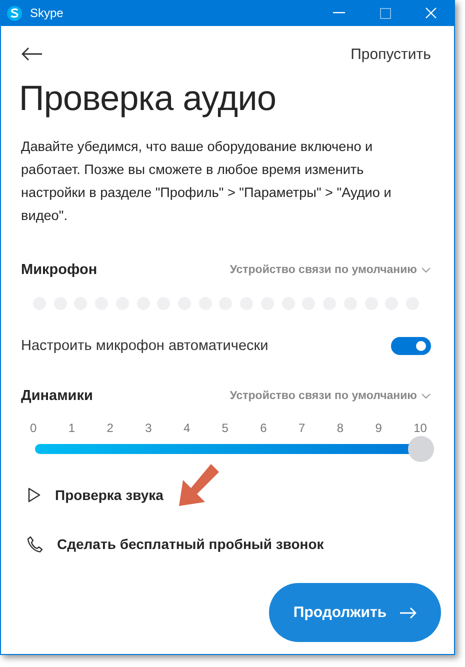 The width and height of the screenshot is (465, 667). What do you see at coordinates (206, 181) in the screenshot?
I see `description-text: Давайте убедимся, что ваше оборудование включено и работает. Позже вы сможете в любое время изменить настройки в разделе "Профиль" > "Параметры" > "Аудио и видео".` at bounding box center [206, 181].